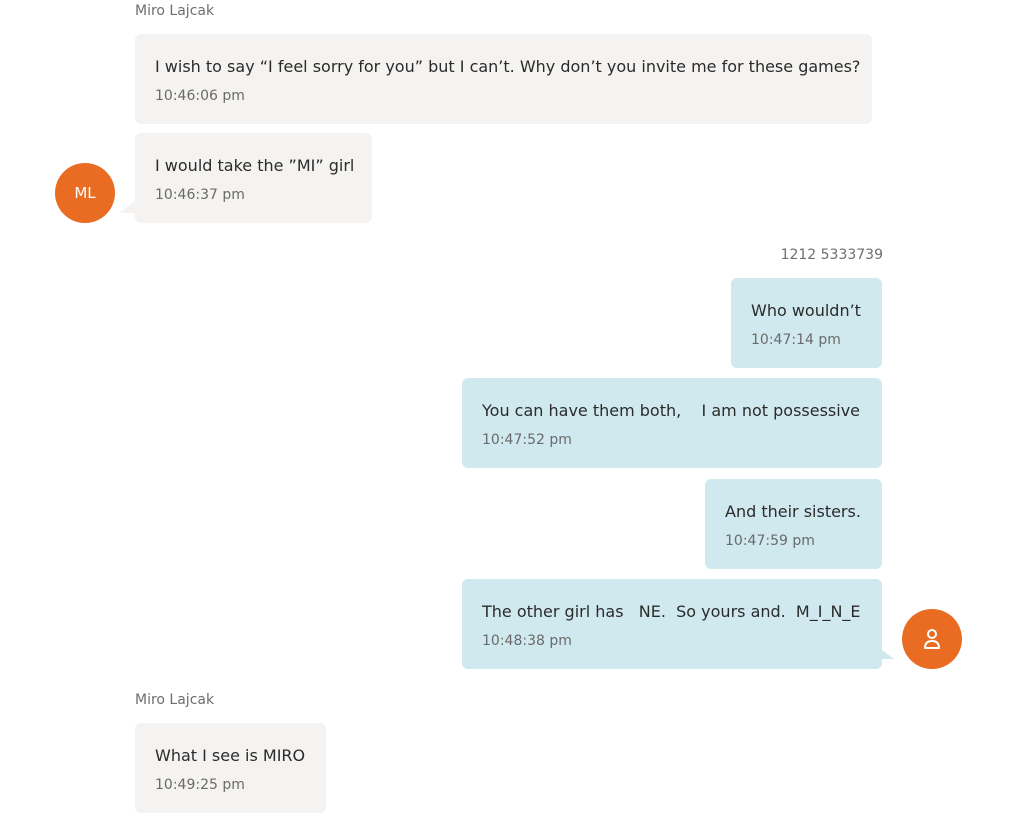 This screenshot has width=1011, height=813. What do you see at coordinates (793, 511) in the screenshot?
I see `message-text: And their sisters.` at bounding box center [793, 511].